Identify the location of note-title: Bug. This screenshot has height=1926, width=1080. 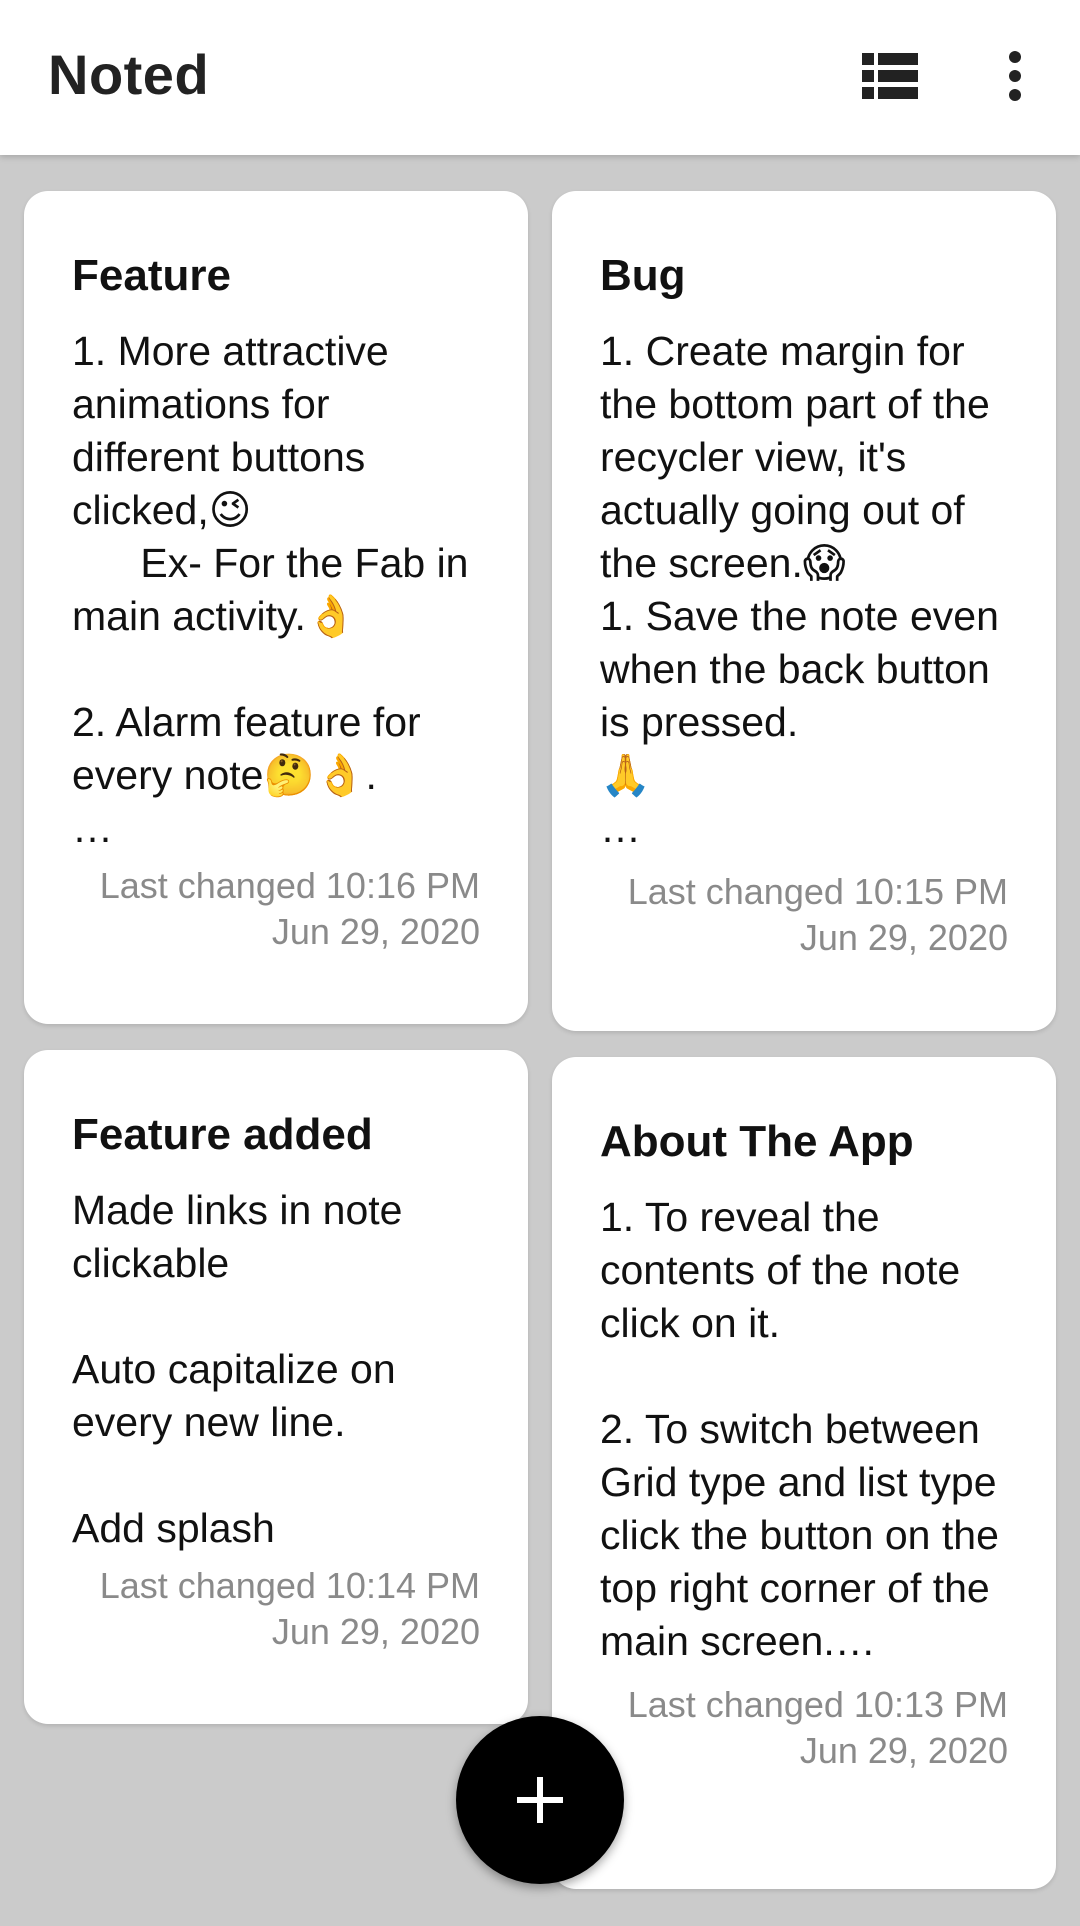
(643, 275).